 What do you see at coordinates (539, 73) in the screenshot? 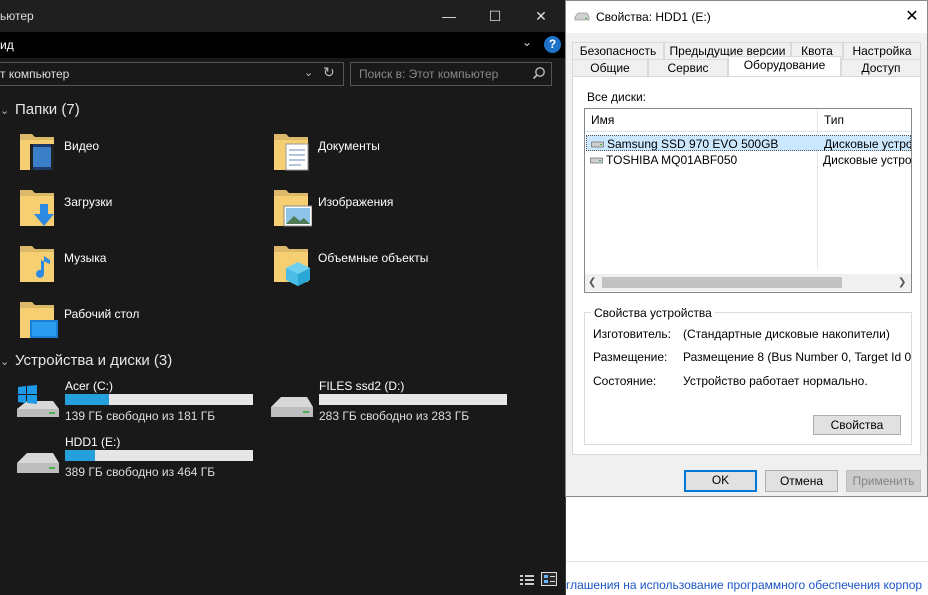
I see `search-icon` at bounding box center [539, 73].